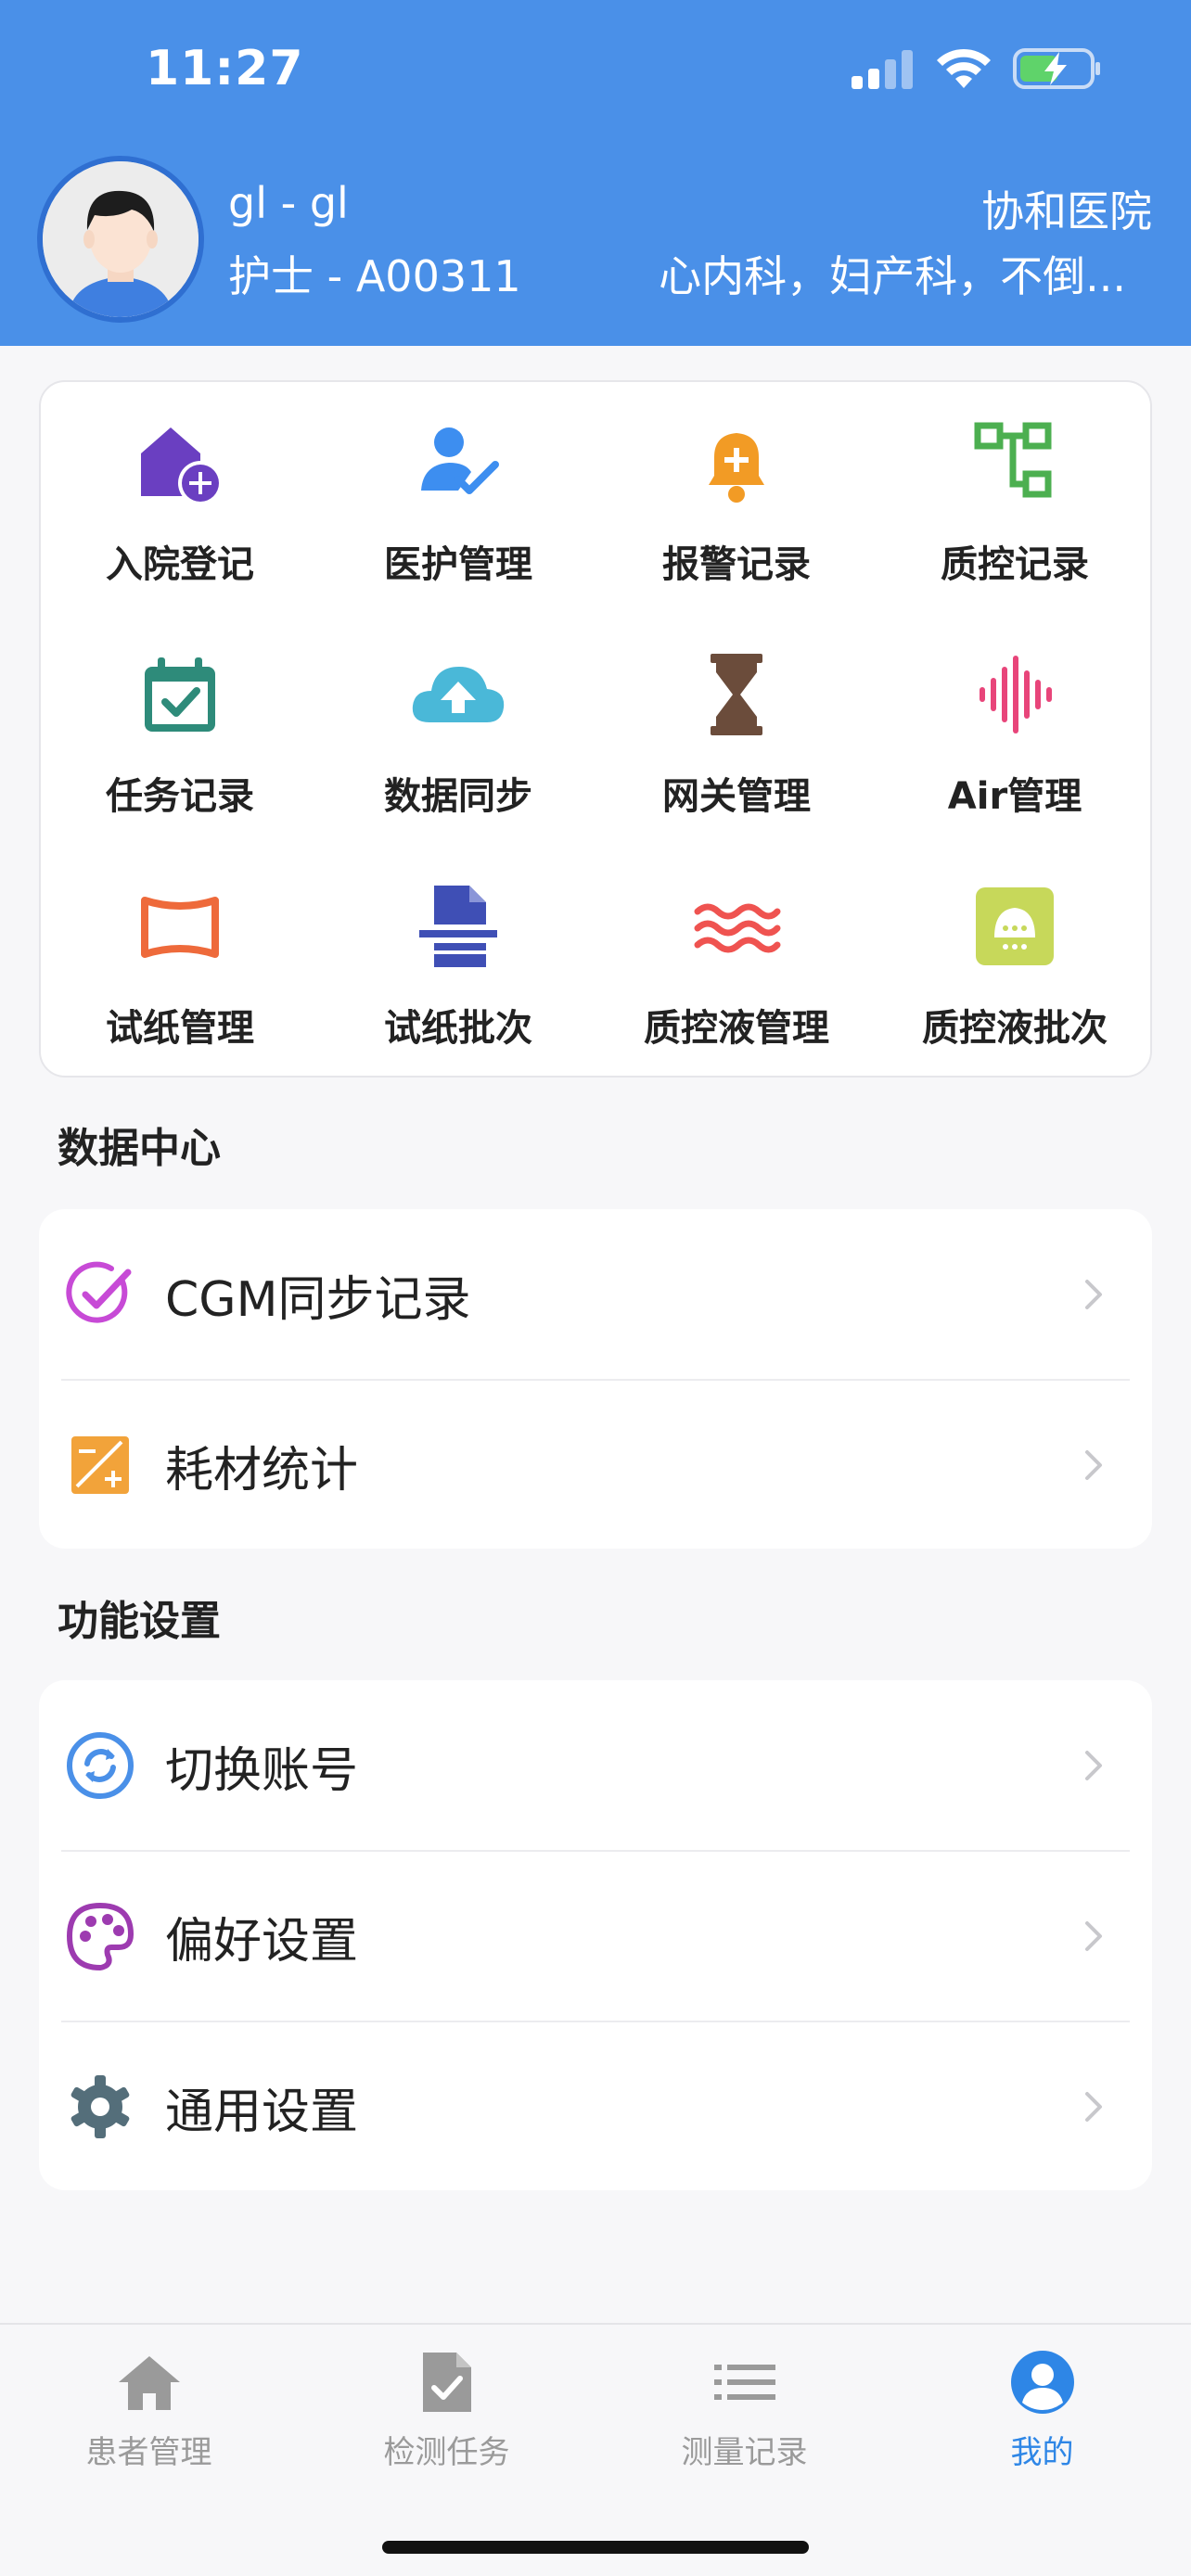 Image resolution: width=1191 pixels, height=2576 pixels. What do you see at coordinates (446, 2452) in the screenshot?
I see `tab-label: 检测任务` at bounding box center [446, 2452].